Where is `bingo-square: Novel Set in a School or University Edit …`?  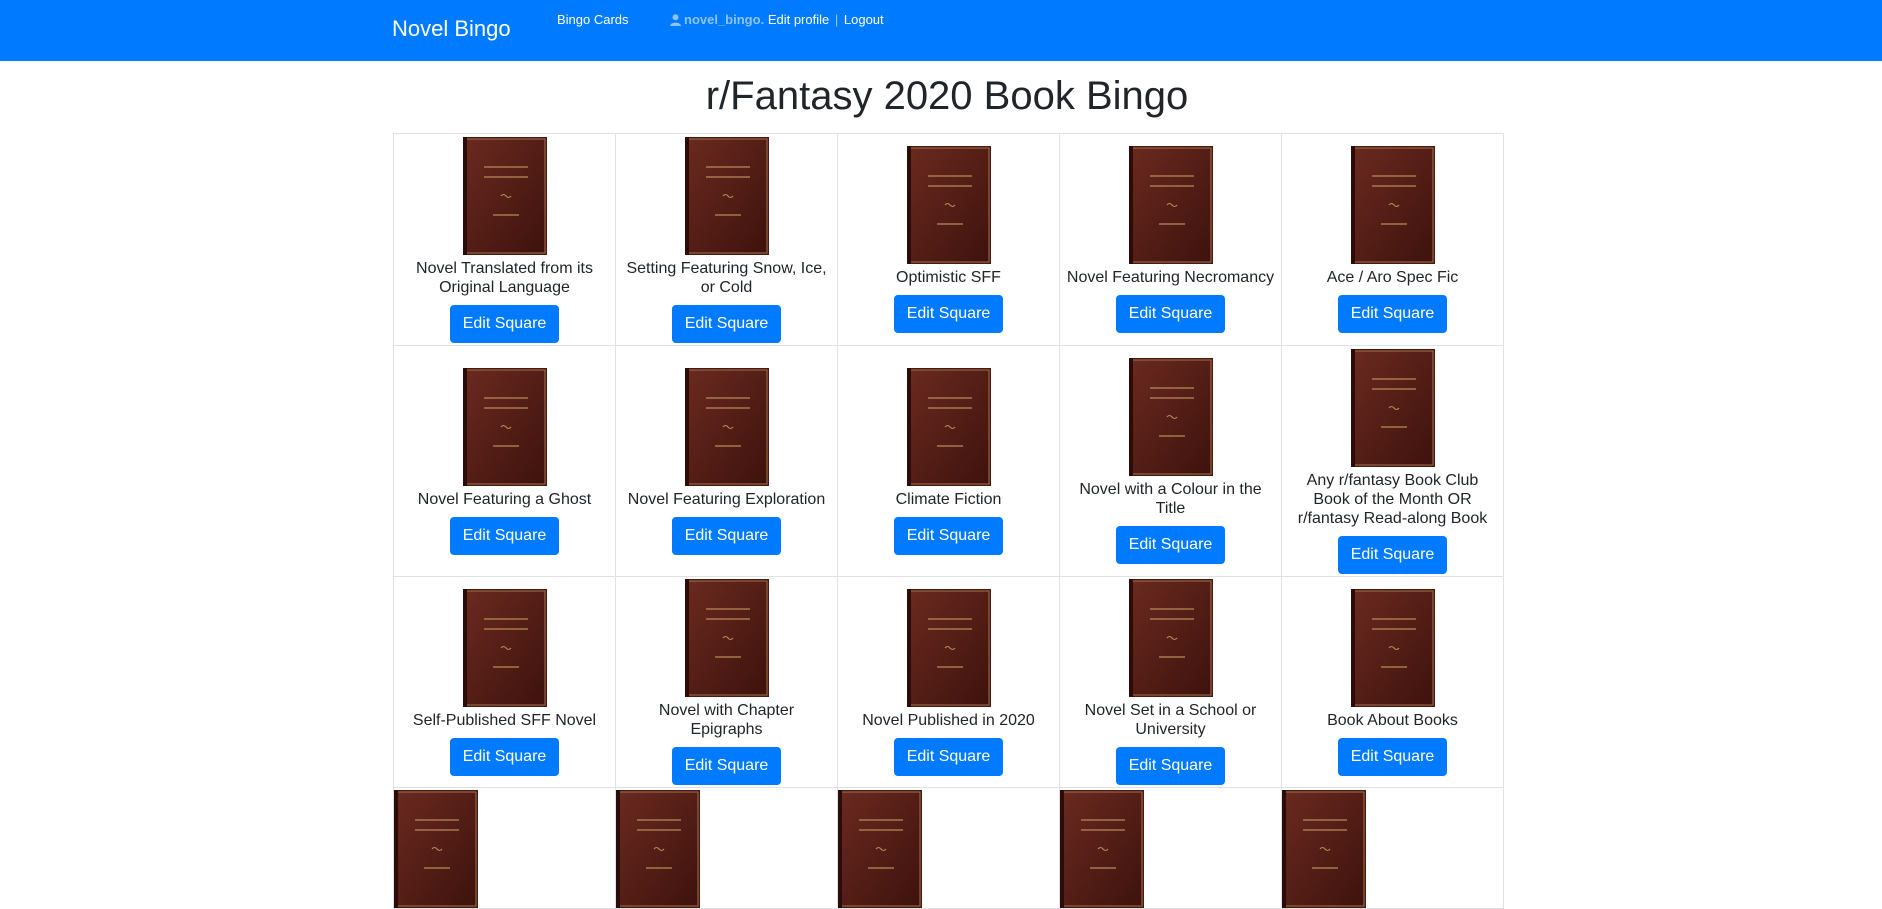 bingo-square: Novel Set in a School or University Edit … is located at coordinates (1170, 682).